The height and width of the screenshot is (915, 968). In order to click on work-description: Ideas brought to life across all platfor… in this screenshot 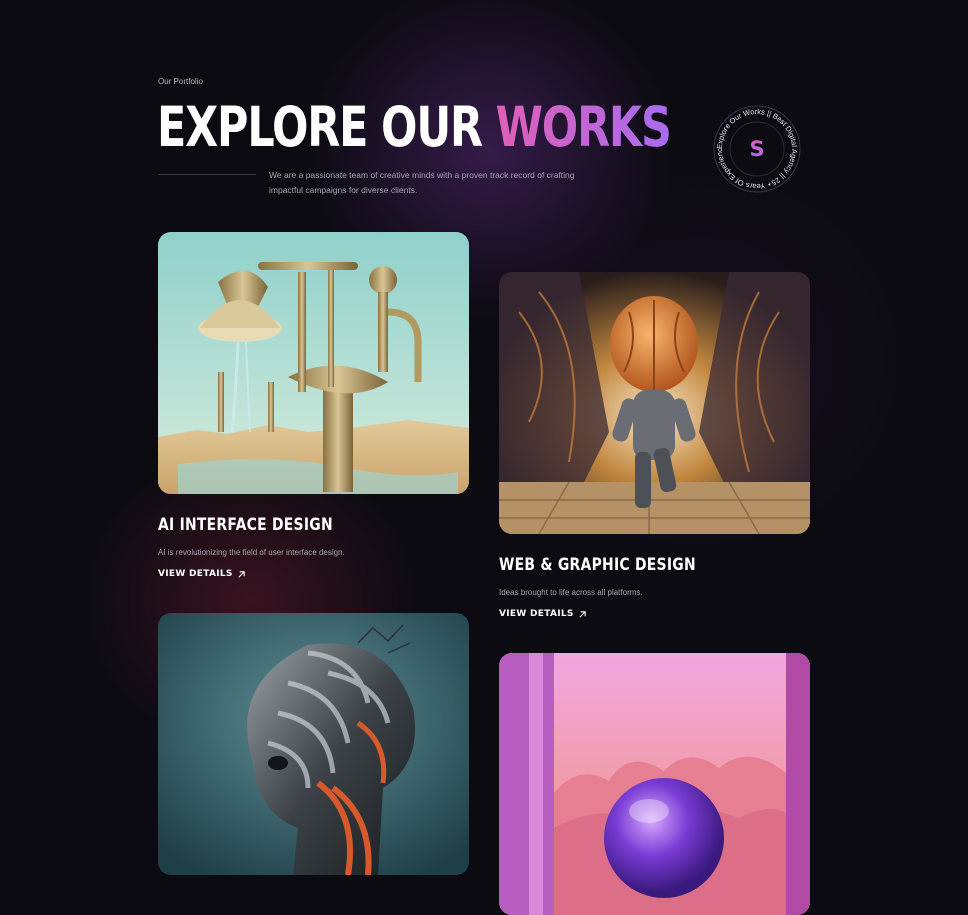, I will do `click(571, 592)`.